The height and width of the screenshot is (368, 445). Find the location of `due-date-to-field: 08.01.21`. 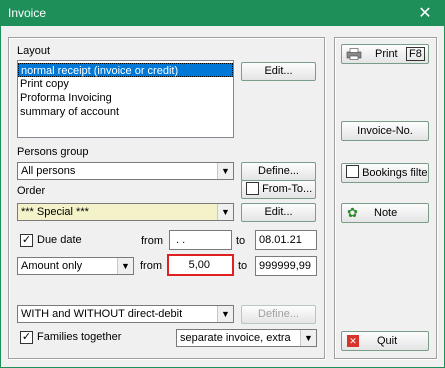

due-date-to-field: 08.01.21 is located at coordinates (286, 240).